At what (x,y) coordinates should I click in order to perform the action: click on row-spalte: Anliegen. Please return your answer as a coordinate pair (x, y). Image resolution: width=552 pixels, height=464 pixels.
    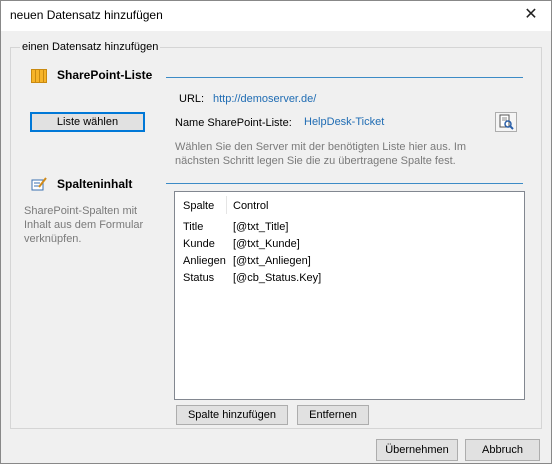
    Looking at the image, I should click on (204, 261).